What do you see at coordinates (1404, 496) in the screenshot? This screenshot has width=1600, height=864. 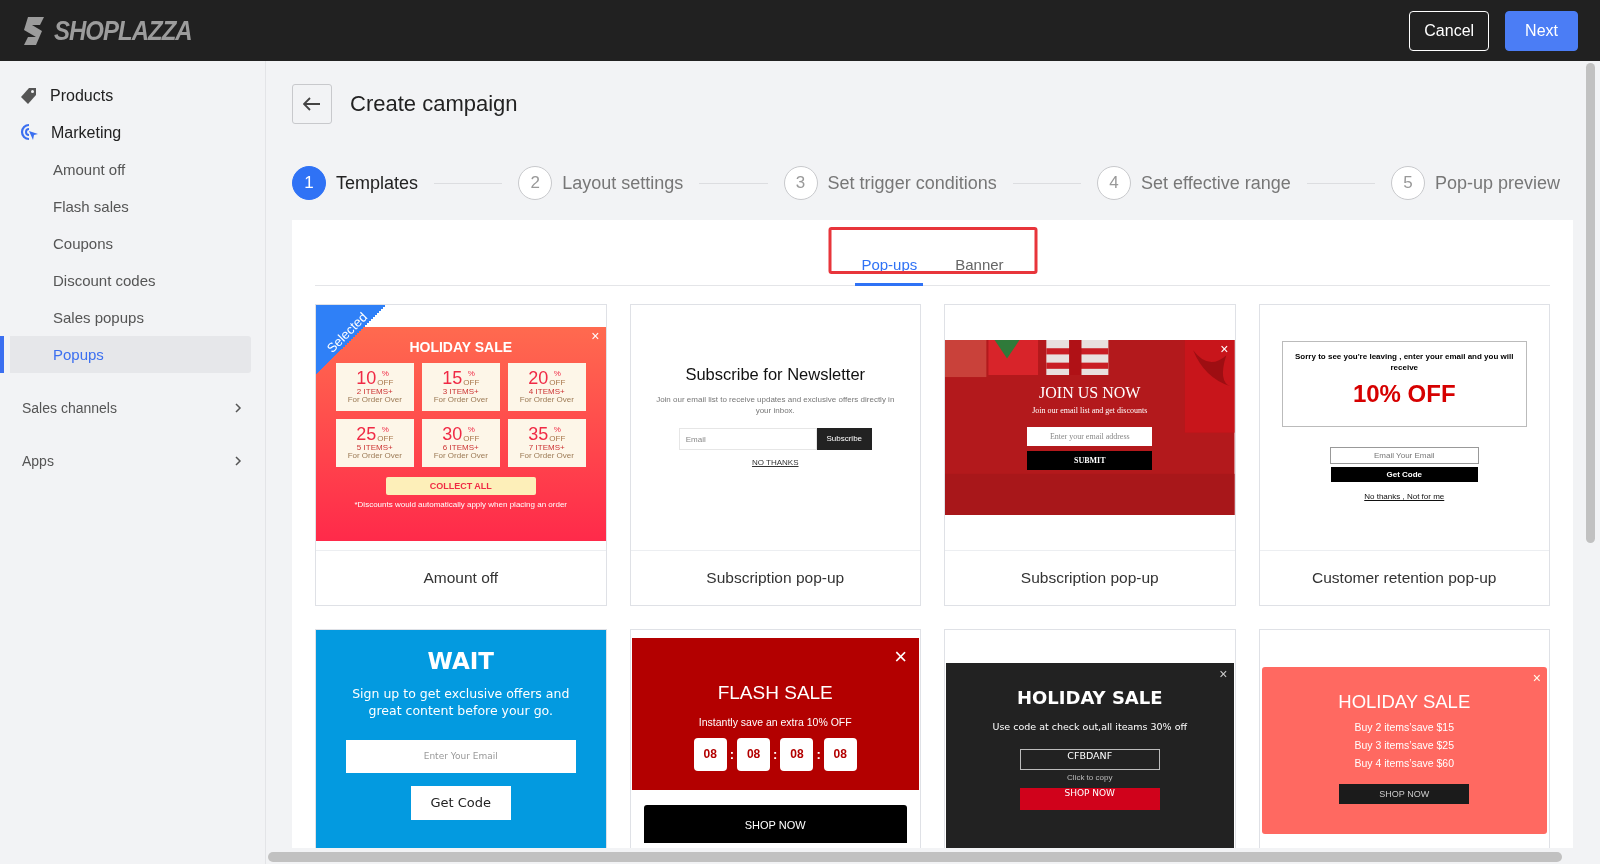 I see `no-thanks-link: No thanks , Not for me` at bounding box center [1404, 496].